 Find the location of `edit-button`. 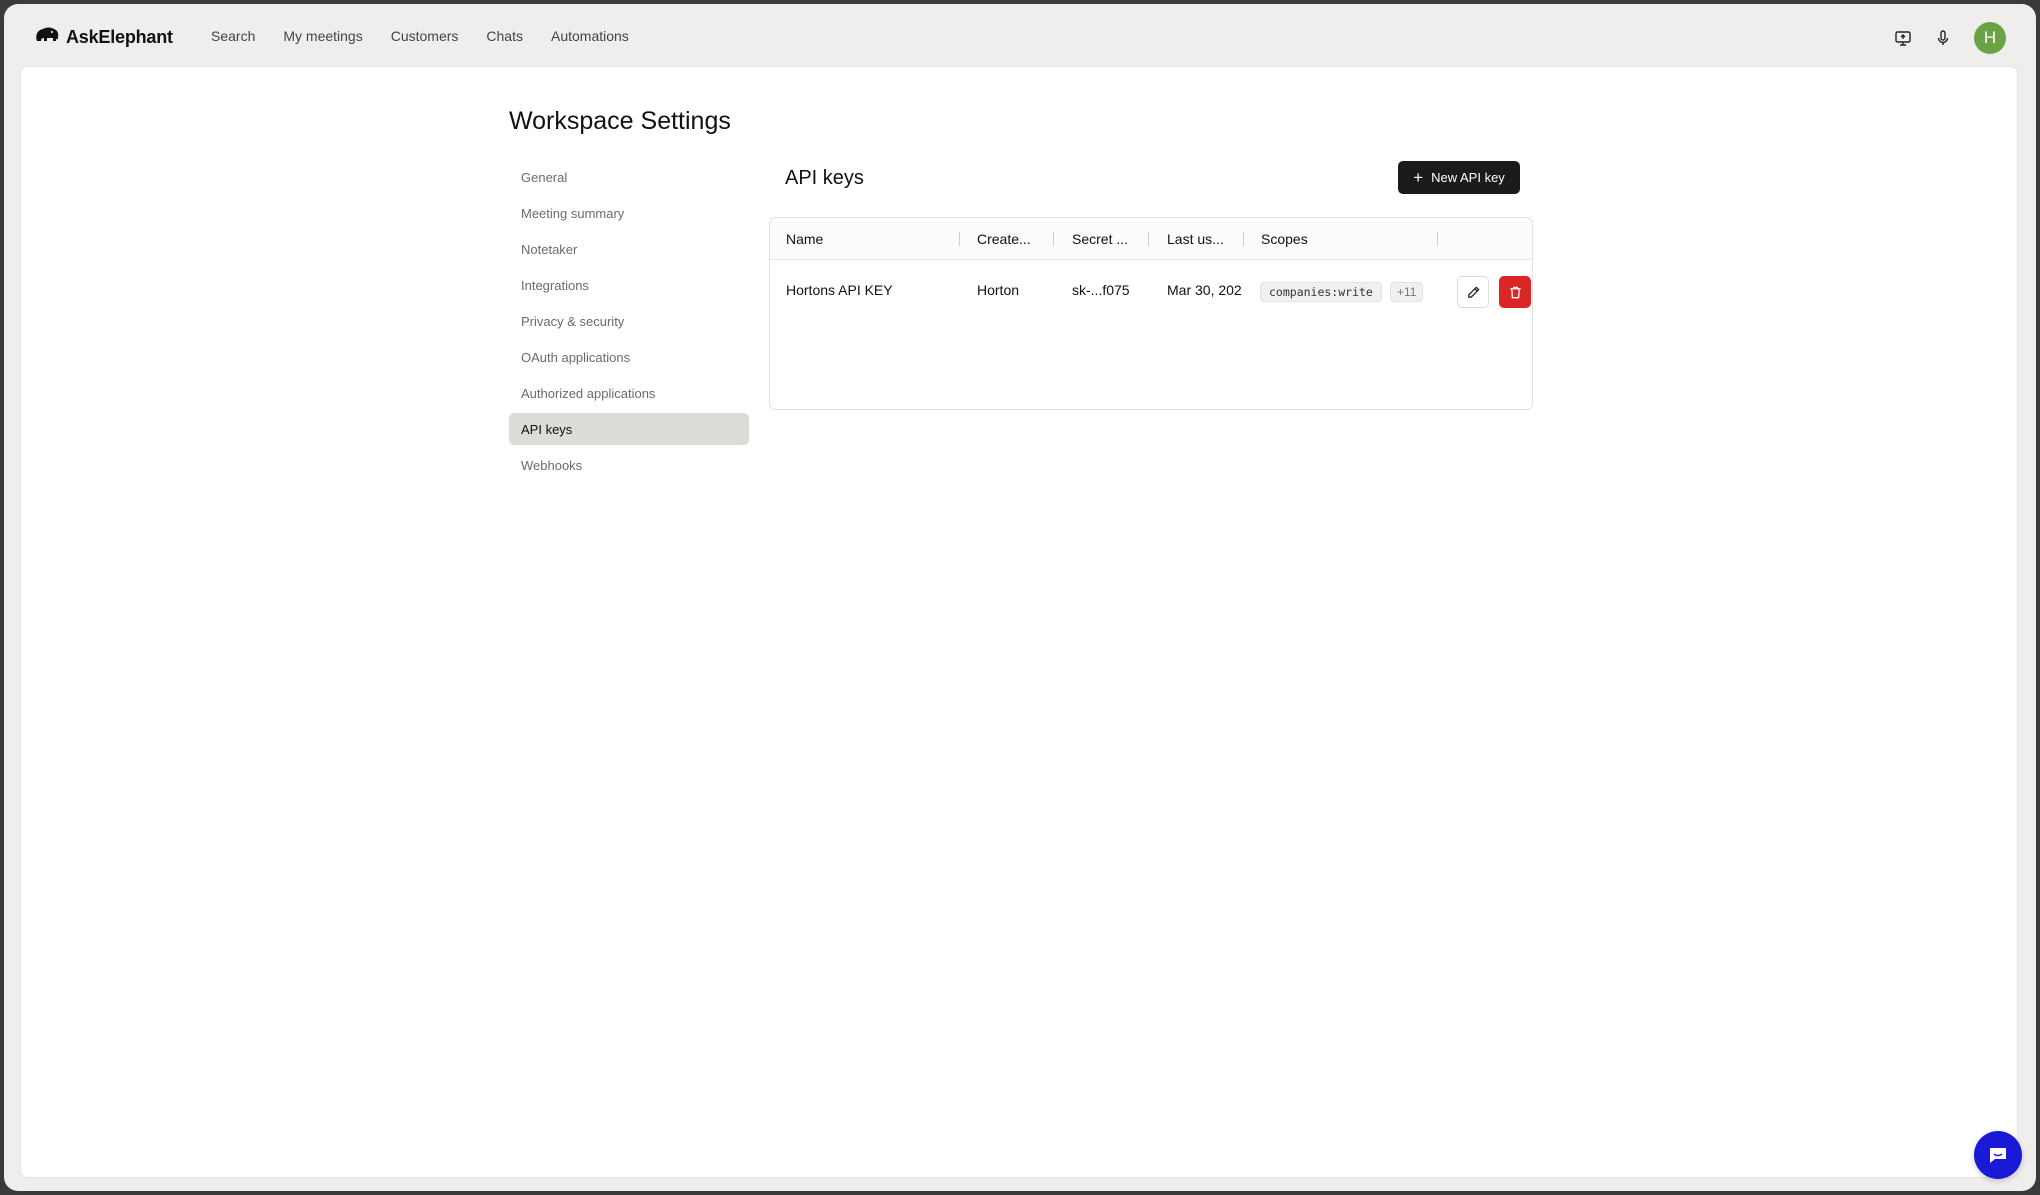

edit-button is located at coordinates (1473, 292).